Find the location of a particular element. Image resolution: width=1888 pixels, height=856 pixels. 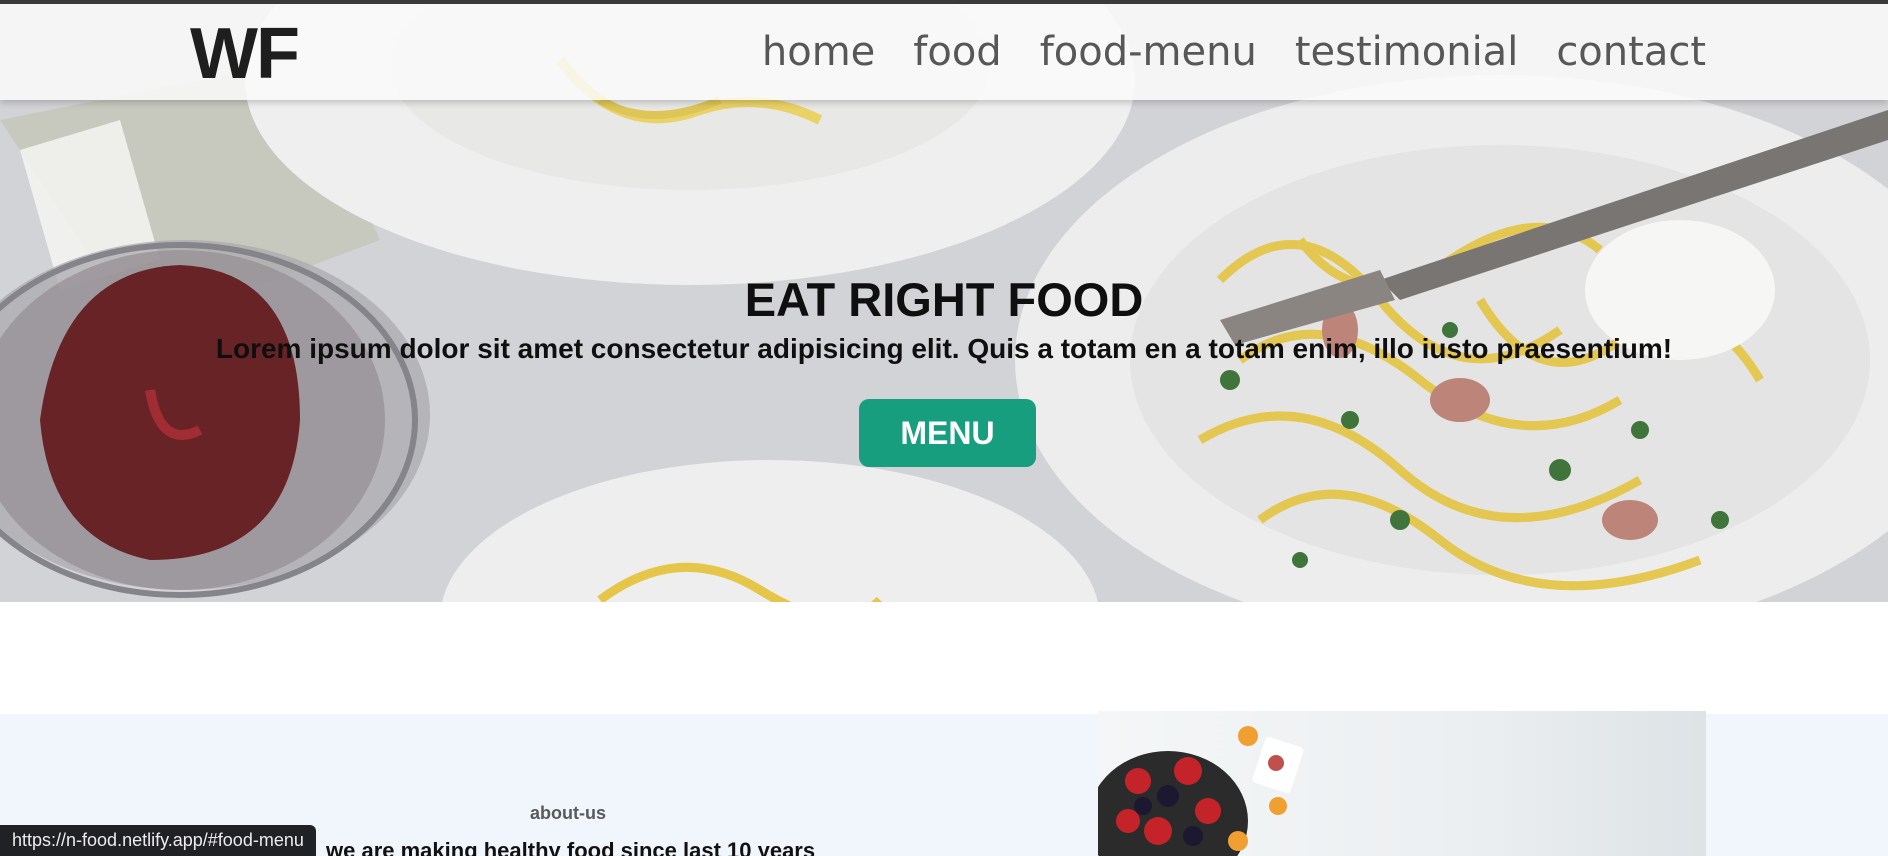

browser-top-edge is located at coordinates (944, 2).